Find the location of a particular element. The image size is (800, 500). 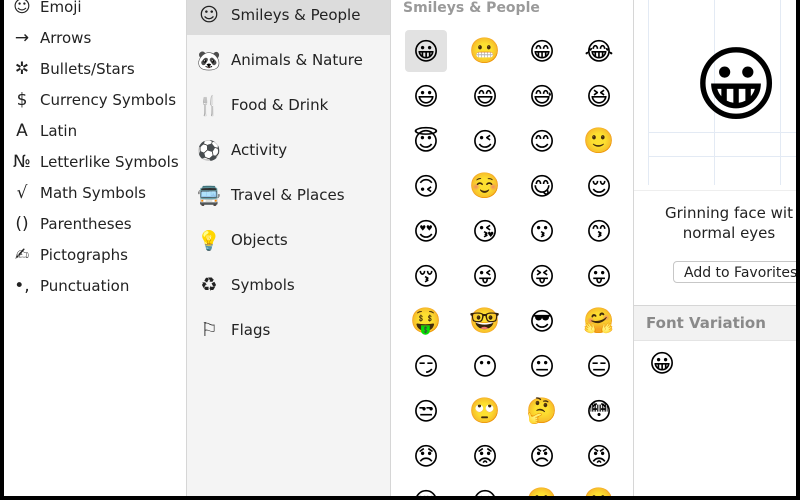

subcategory-item: 🍴 Food & Drink is located at coordinates (288, 105).